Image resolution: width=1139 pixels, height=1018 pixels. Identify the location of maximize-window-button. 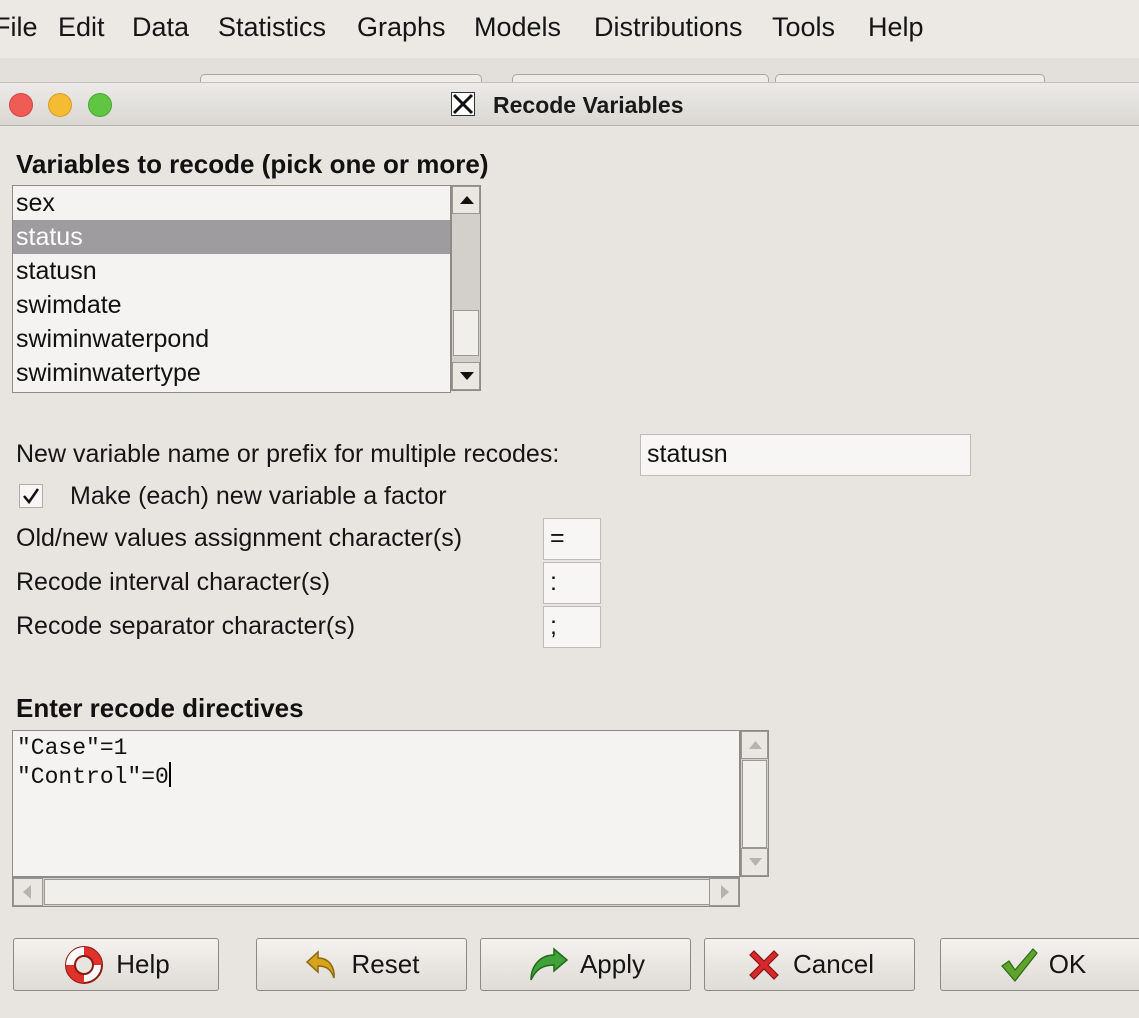
(100, 105).